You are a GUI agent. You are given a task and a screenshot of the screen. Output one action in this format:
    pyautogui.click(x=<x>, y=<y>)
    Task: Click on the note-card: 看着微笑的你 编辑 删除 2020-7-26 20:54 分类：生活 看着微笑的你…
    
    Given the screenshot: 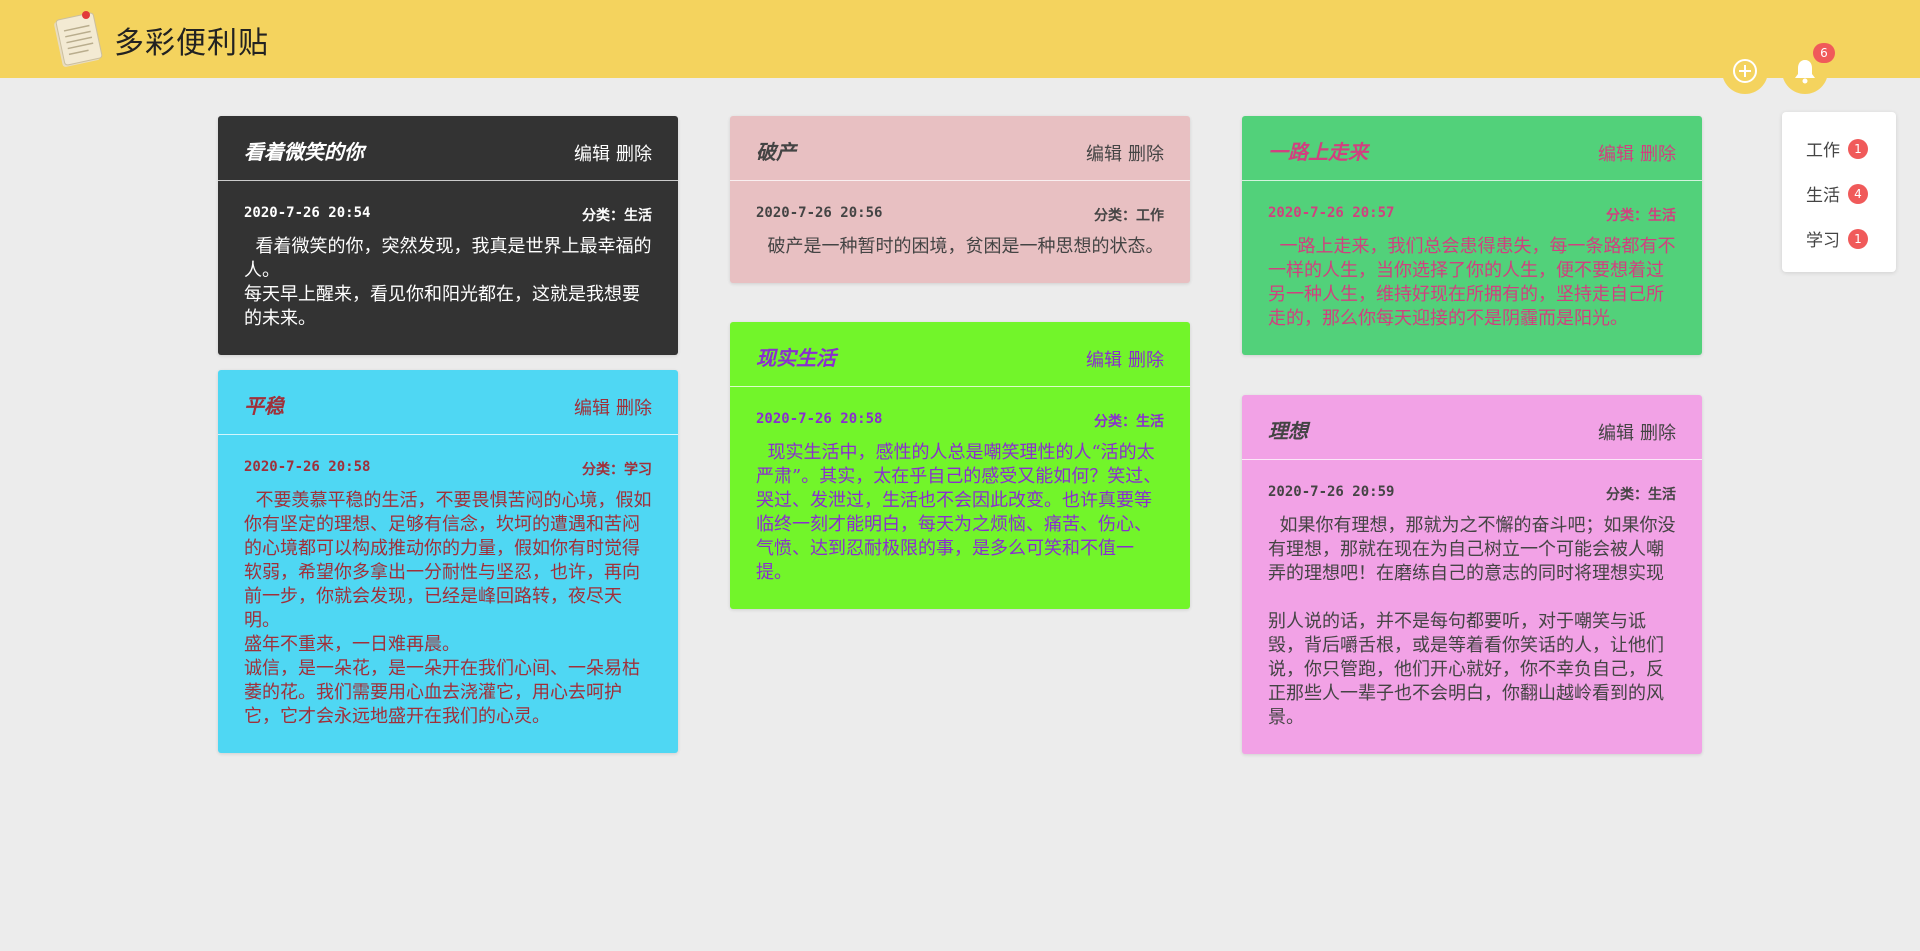 What is the action you would take?
    pyautogui.click(x=448, y=235)
    